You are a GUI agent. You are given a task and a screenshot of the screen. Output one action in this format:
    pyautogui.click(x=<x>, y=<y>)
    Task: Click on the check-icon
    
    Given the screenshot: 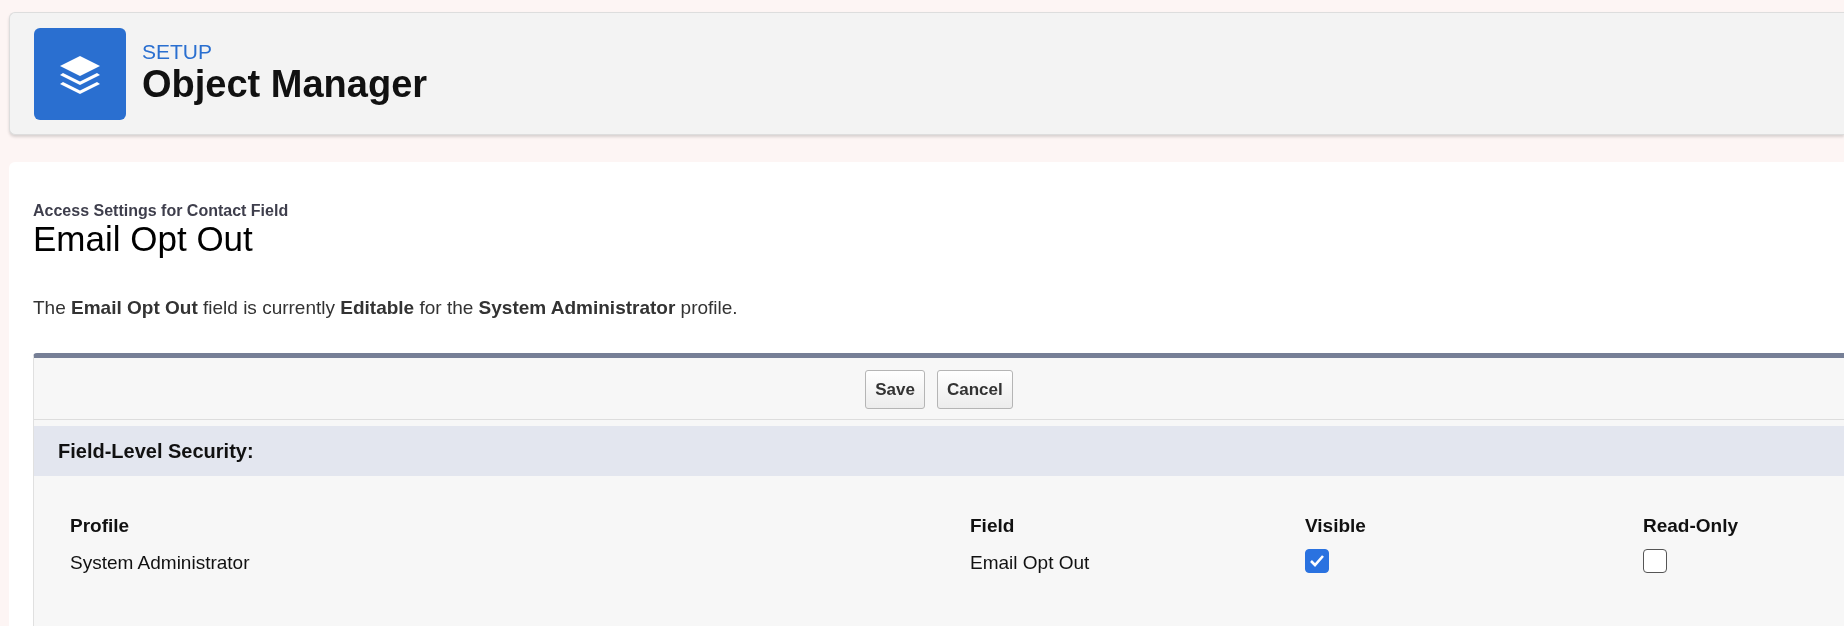 What is the action you would take?
    pyautogui.click(x=1317, y=560)
    